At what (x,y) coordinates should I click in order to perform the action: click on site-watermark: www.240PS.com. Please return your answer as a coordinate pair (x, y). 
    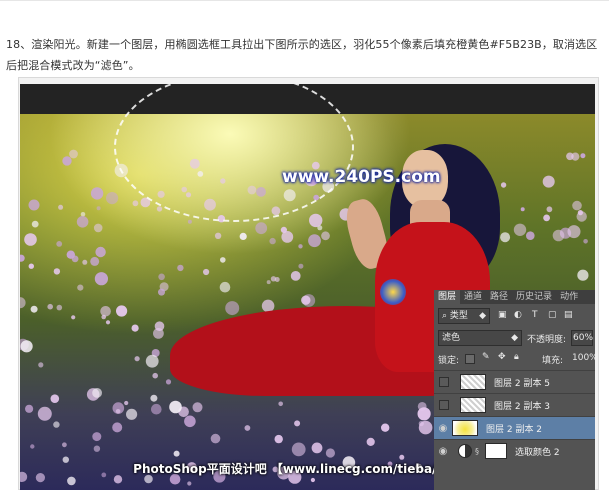
    Looking at the image, I should click on (361, 177).